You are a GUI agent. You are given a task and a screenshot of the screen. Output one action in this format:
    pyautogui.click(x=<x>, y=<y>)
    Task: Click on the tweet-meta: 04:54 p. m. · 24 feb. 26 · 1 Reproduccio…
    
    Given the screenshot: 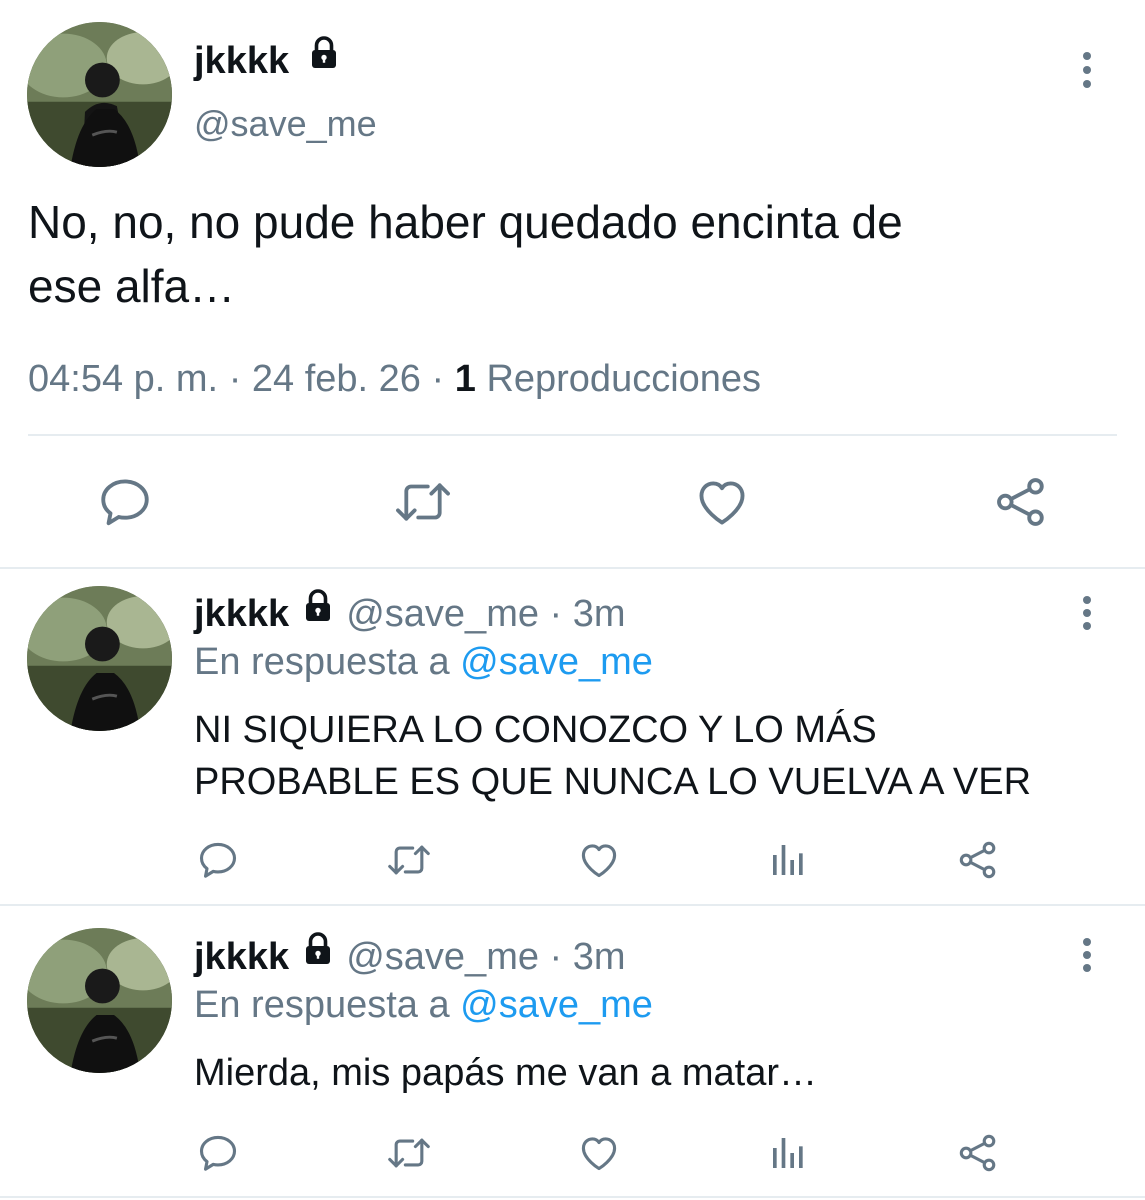 What is the action you would take?
    pyautogui.click(x=394, y=379)
    